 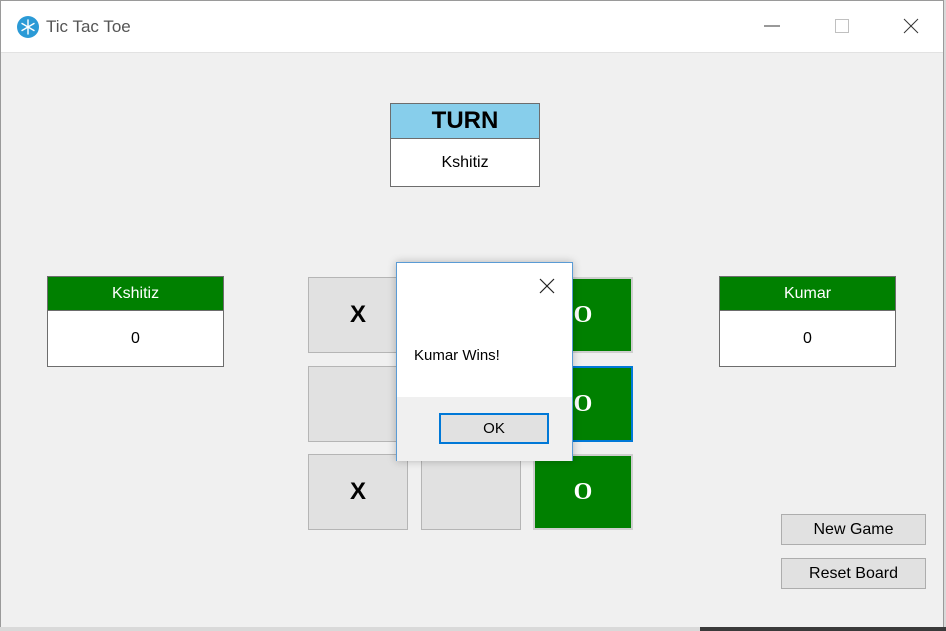 What do you see at coordinates (807, 294) in the screenshot?
I see `player-two-name: Kumar` at bounding box center [807, 294].